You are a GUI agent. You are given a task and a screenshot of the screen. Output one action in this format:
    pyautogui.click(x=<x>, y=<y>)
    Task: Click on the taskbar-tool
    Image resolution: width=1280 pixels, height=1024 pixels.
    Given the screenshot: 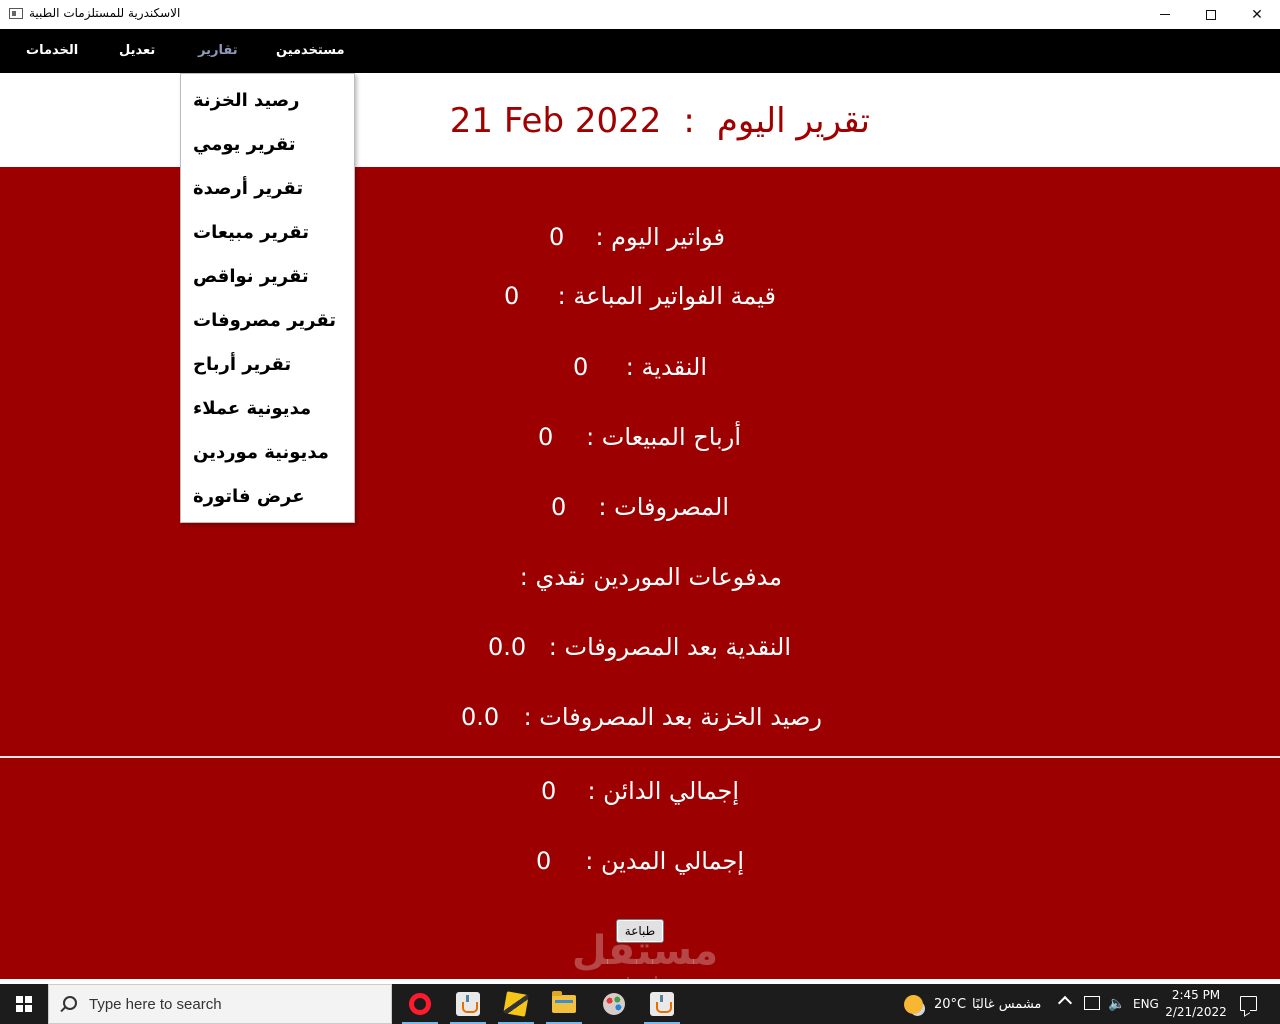 What is the action you would take?
    pyautogui.click(x=516, y=1004)
    